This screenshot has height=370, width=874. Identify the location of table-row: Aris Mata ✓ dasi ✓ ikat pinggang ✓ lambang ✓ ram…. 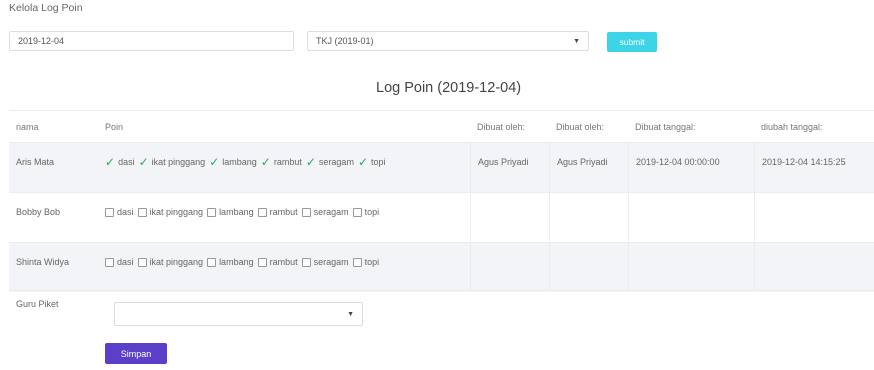
(441, 167).